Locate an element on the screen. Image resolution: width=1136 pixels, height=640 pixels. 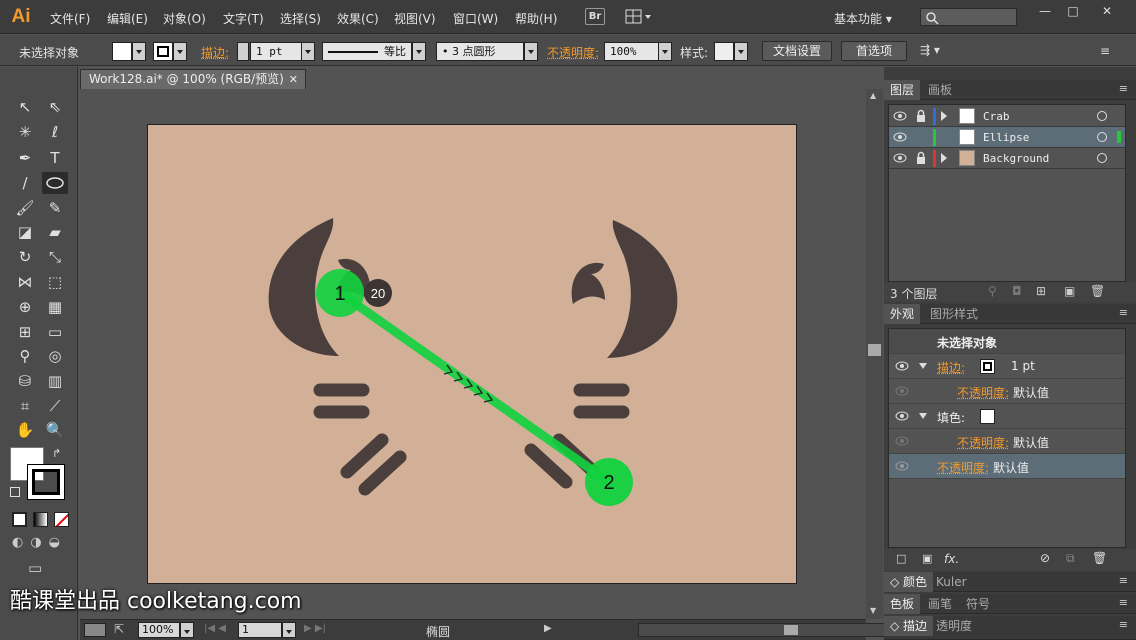
symbol-sprayer-tool-icon: ⛁ is located at coordinates (25, 381).